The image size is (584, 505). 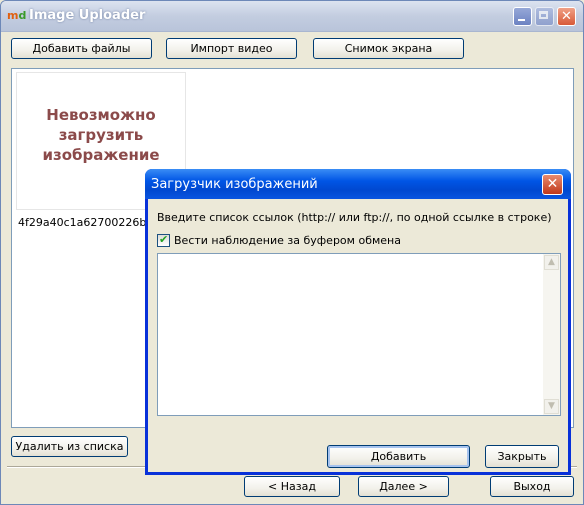 I want to click on screenshot-button: Снимок экрана, so click(x=388, y=48).